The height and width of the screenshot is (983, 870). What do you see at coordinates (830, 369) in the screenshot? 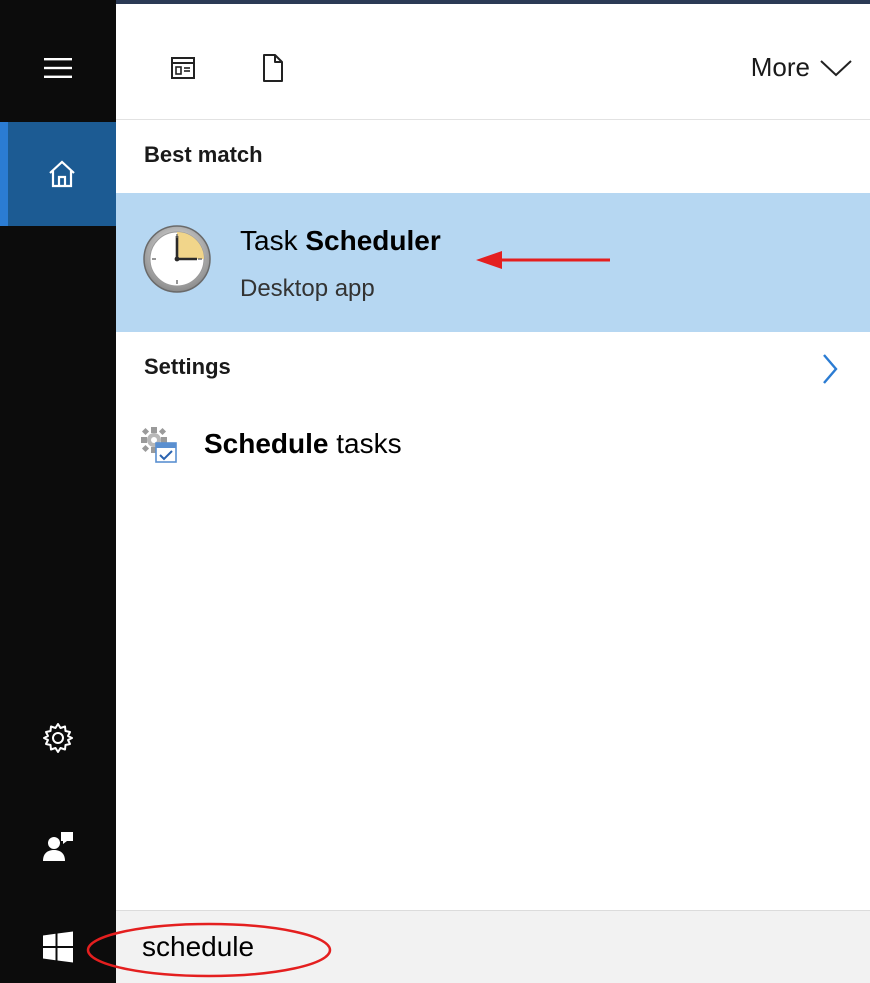
I see `chevron-right-icon` at bounding box center [830, 369].